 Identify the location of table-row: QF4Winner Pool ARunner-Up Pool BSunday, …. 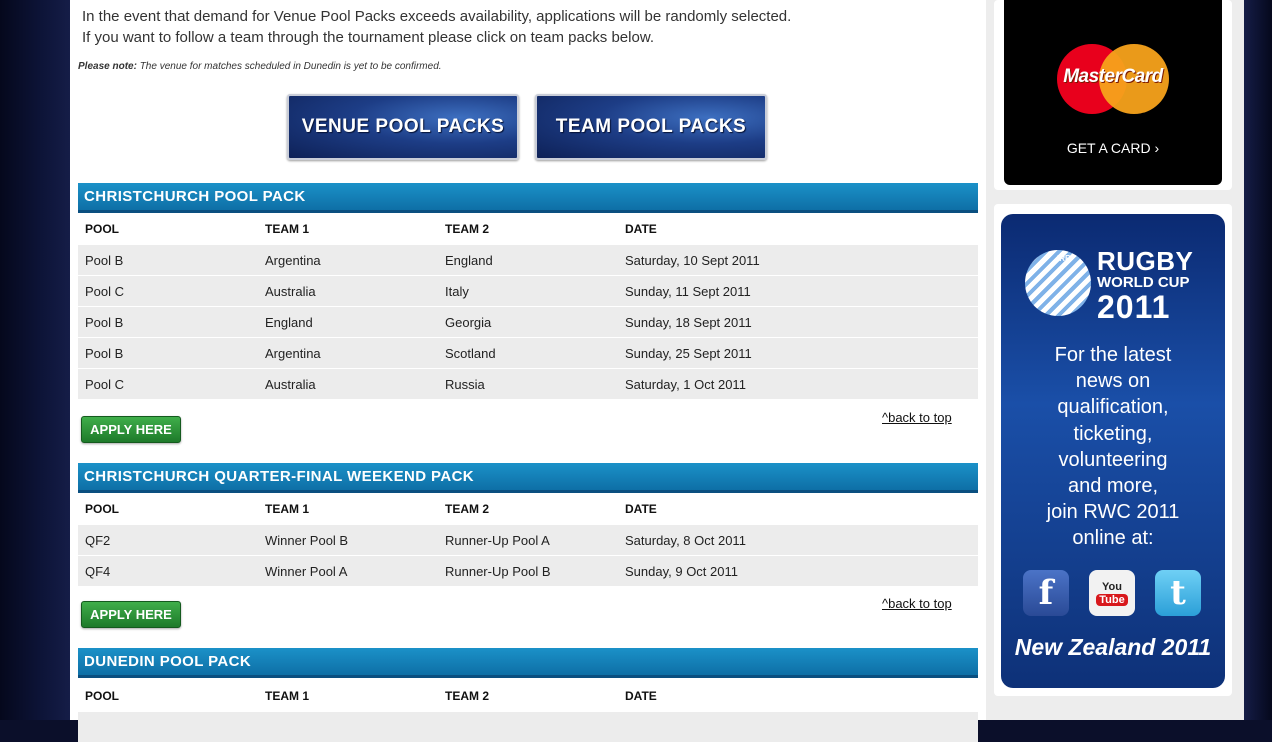
(528, 571).